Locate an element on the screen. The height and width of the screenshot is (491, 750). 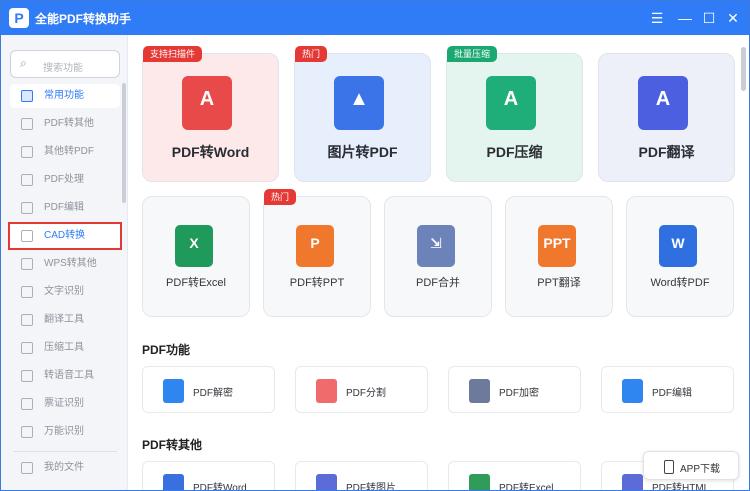
sidebar-item-label: PDF编辑 is located at coordinates (64, 207).